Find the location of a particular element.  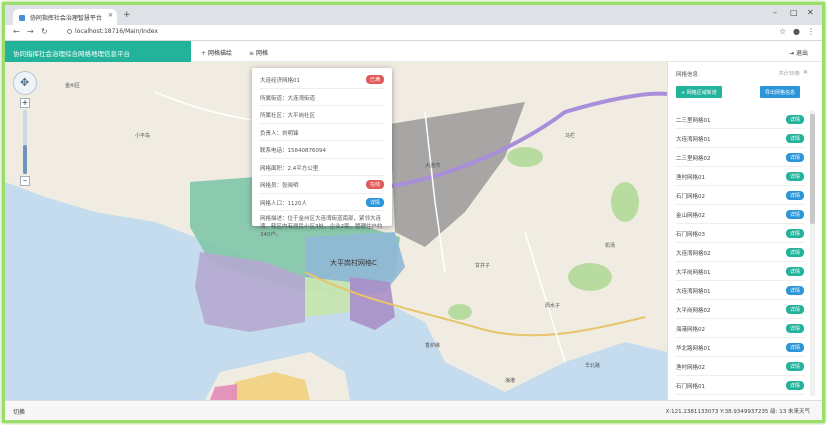

menu-grid: ≡ 网格 is located at coordinates (258, 52).